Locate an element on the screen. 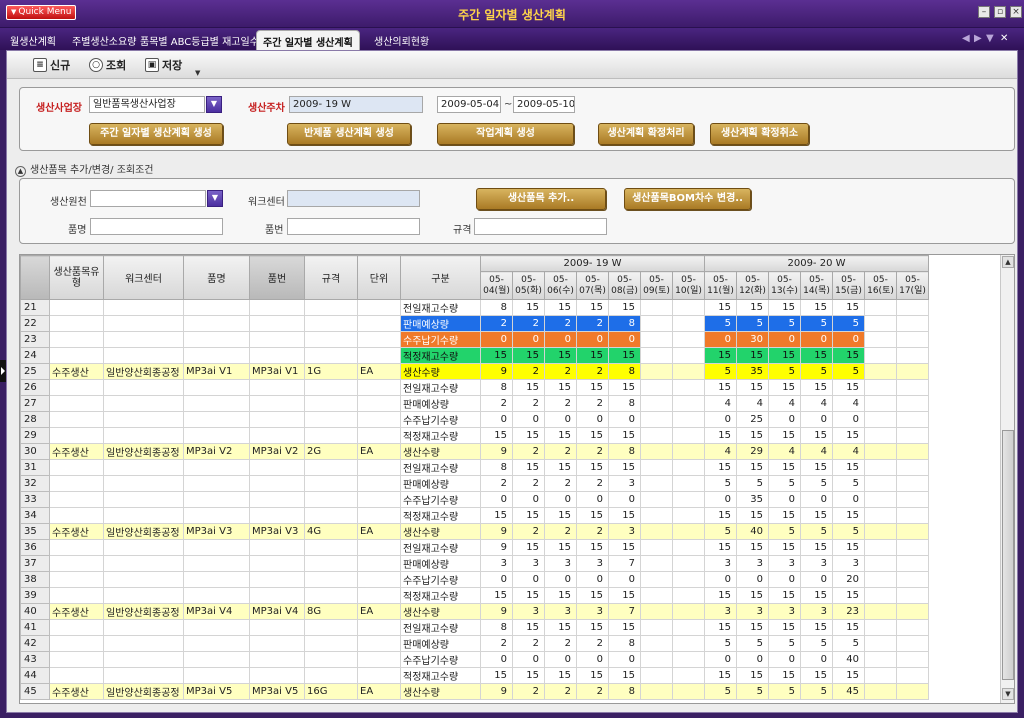 The height and width of the screenshot is (718, 1024). table-row: 43 수주납기수량 0 0 0 0 0 0 0 0 0 40 is located at coordinates (474, 659).